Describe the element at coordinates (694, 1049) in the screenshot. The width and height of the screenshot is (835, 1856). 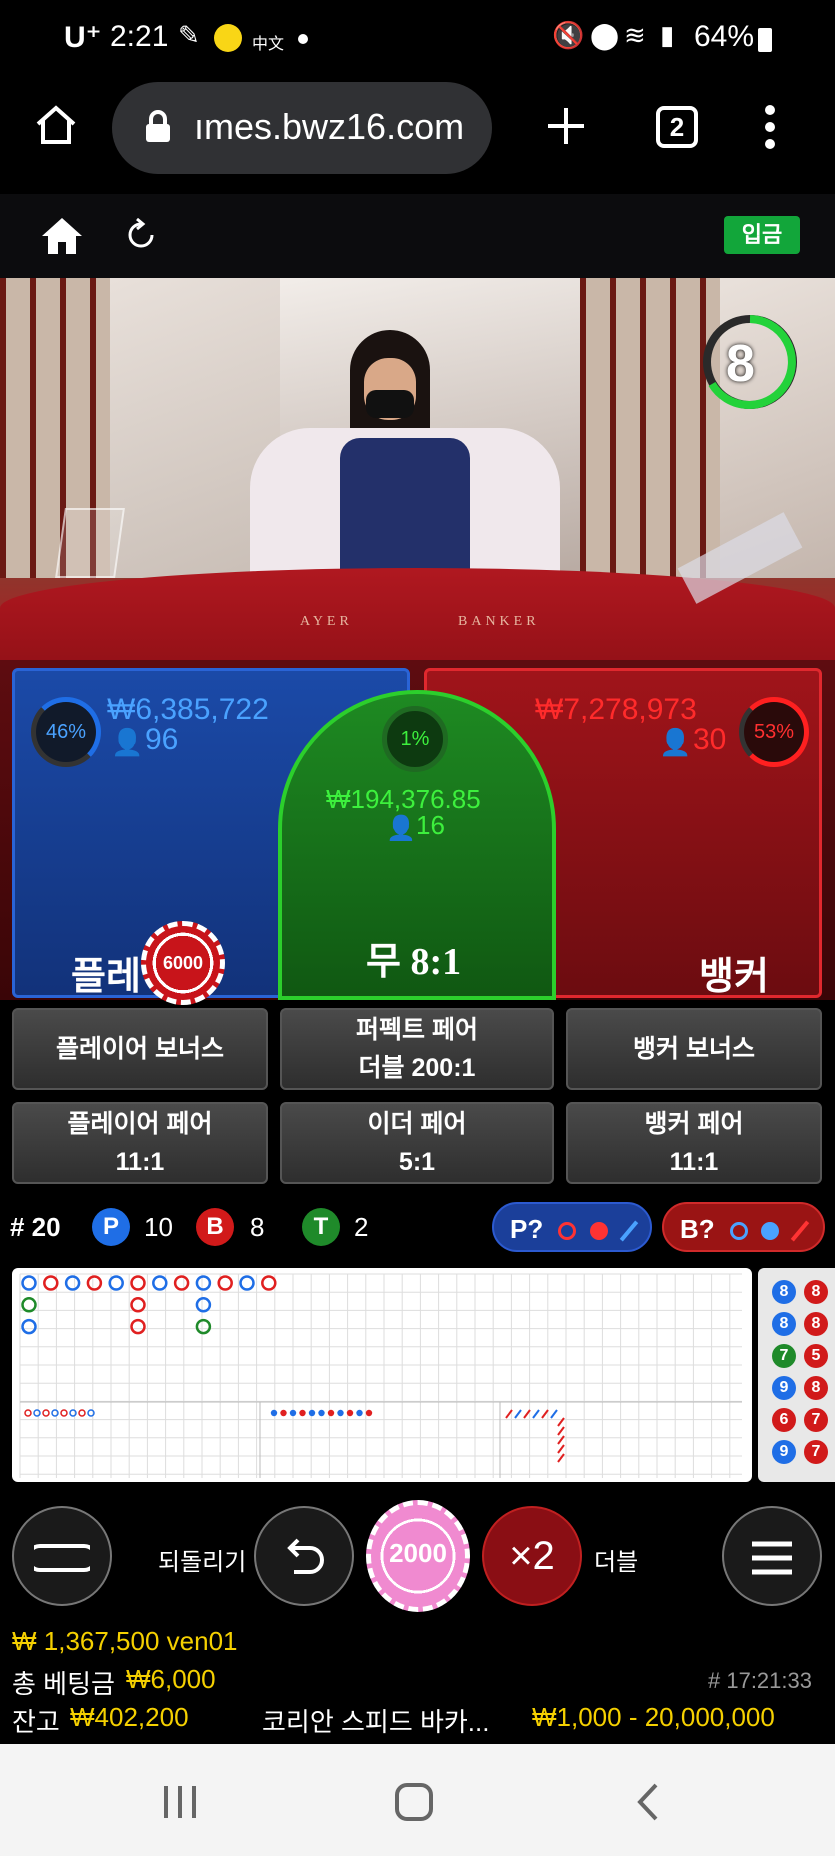
I see `banker-bonus-button: 뱅커 보너스` at that location.